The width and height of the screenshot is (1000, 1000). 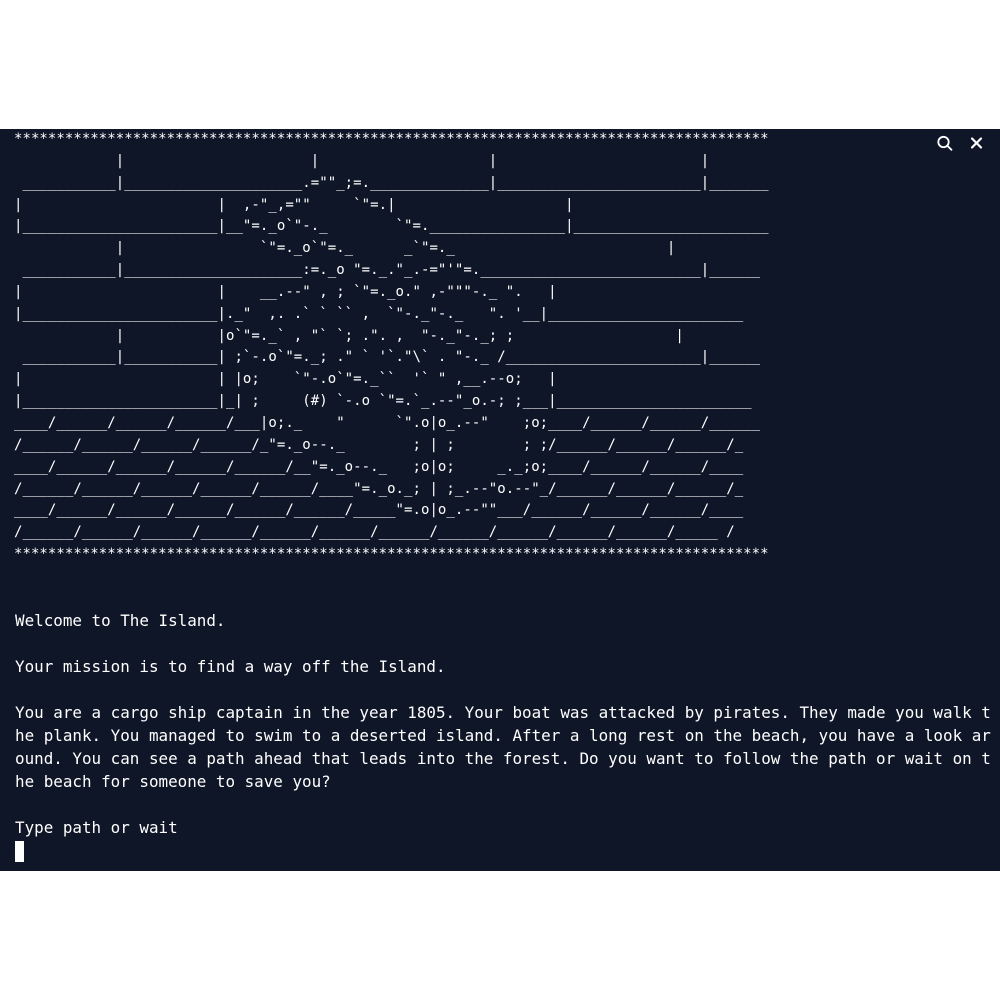 I want to click on input-cursor, so click(x=19, y=851).